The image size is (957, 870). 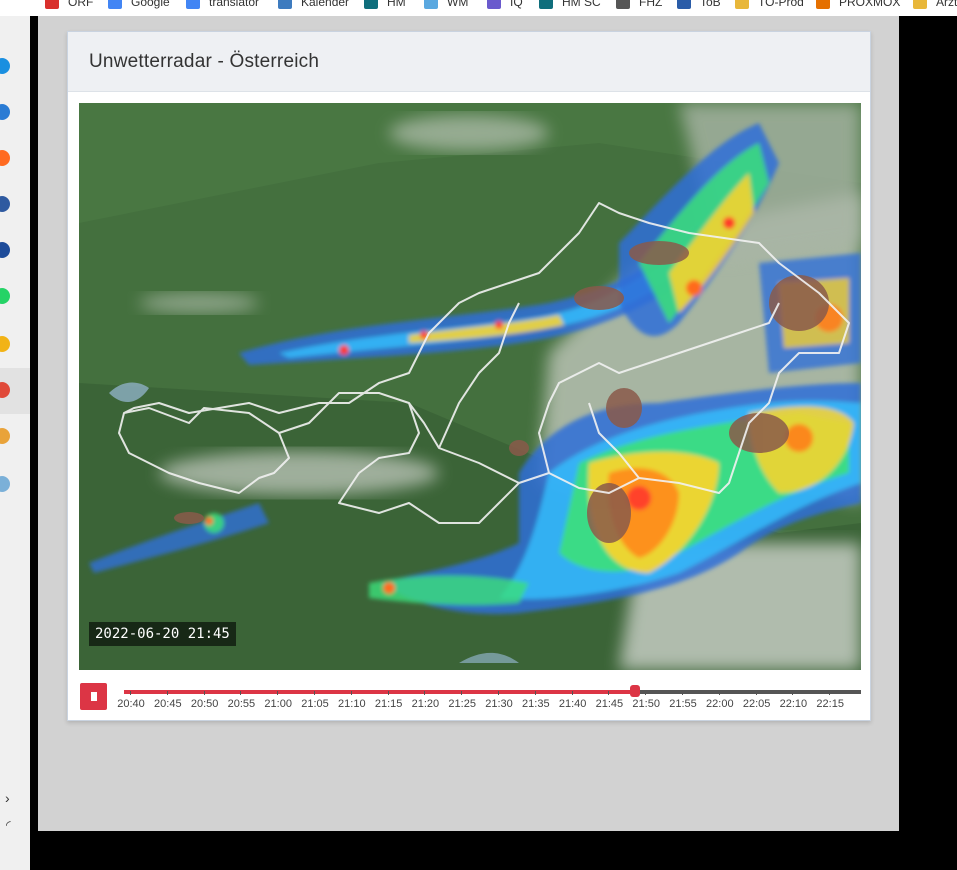 I want to click on bookmark-hm: HM, so click(x=385, y=5).